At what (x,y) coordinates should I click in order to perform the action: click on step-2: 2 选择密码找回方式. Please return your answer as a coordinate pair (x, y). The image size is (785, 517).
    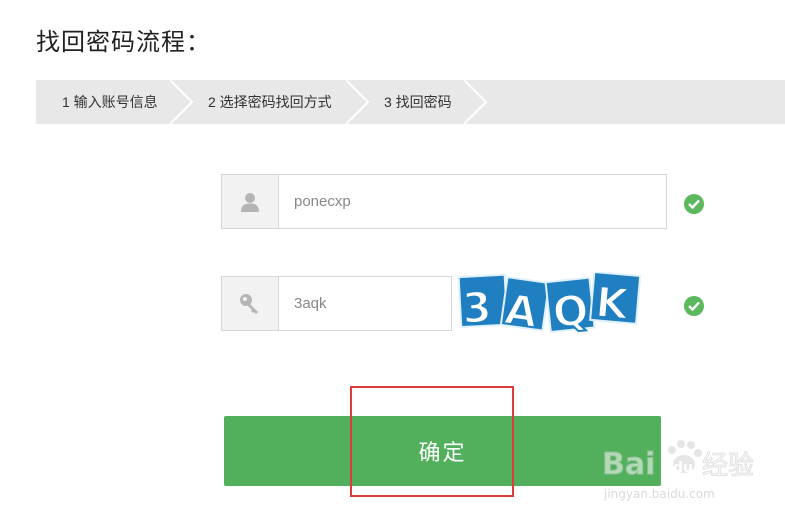
    Looking at the image, I should click on (270, 102).